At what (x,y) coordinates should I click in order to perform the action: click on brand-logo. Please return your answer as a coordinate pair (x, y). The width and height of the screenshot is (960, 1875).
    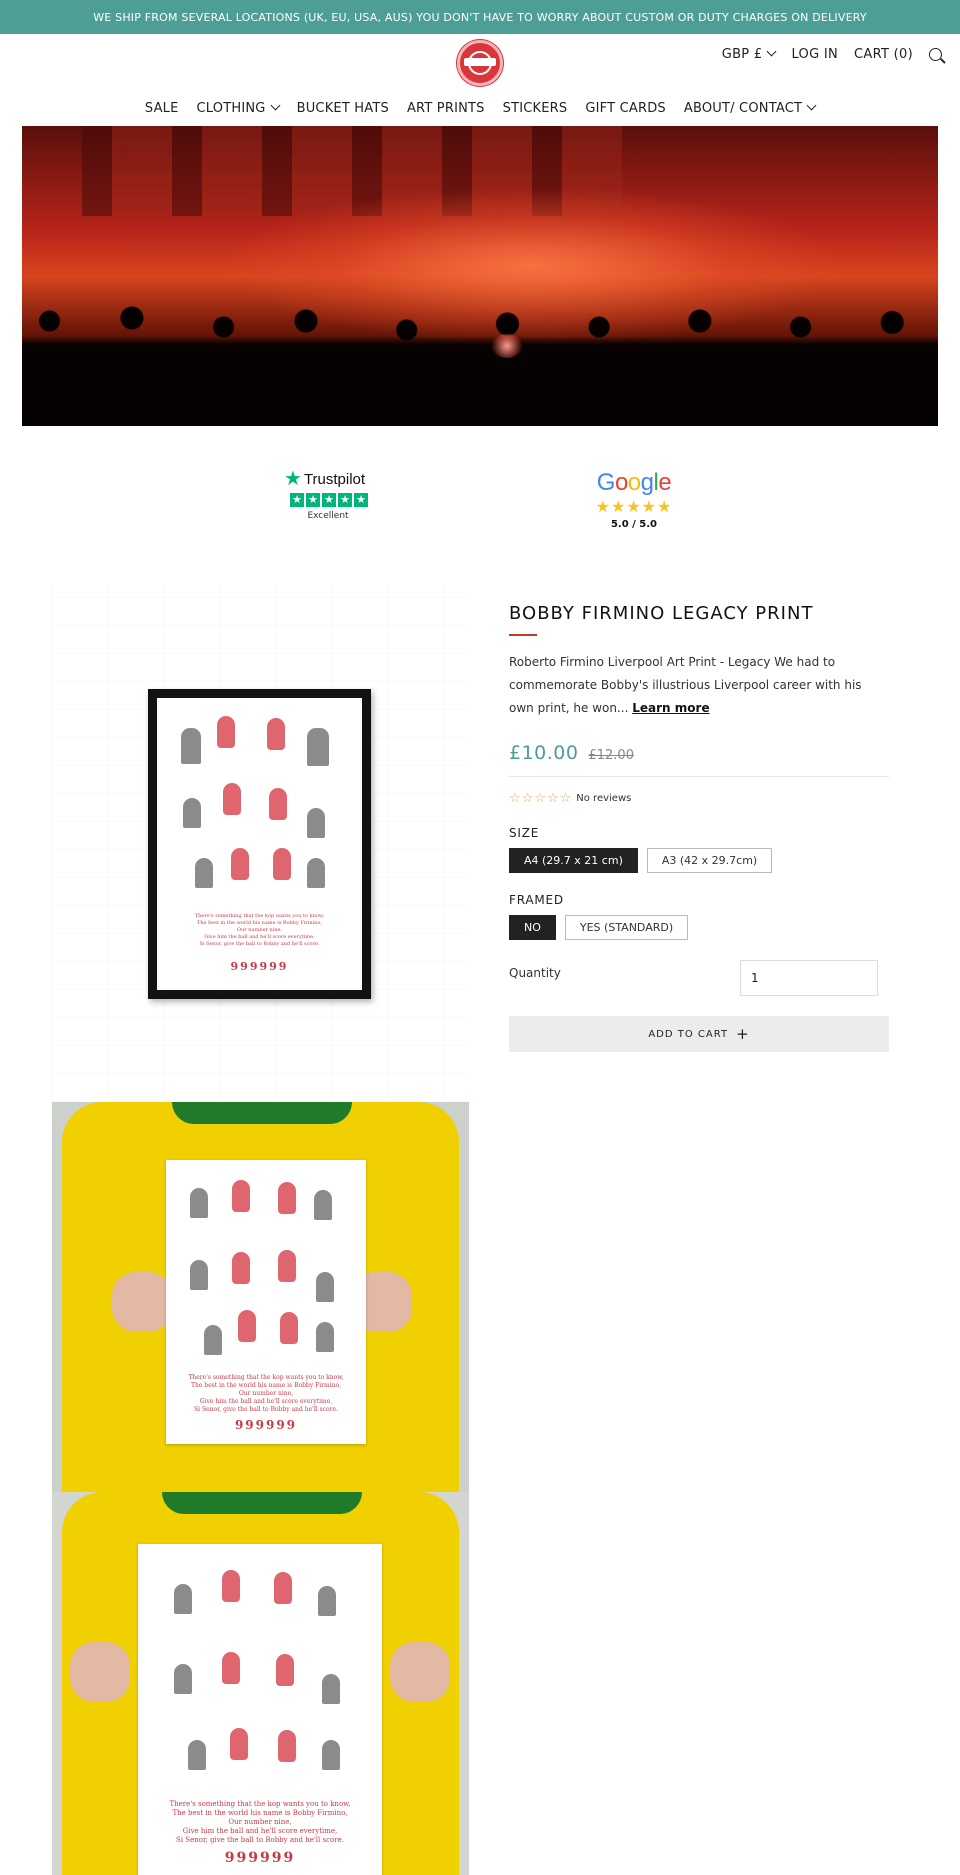
    Looking at the image, I should click on (480, 63).